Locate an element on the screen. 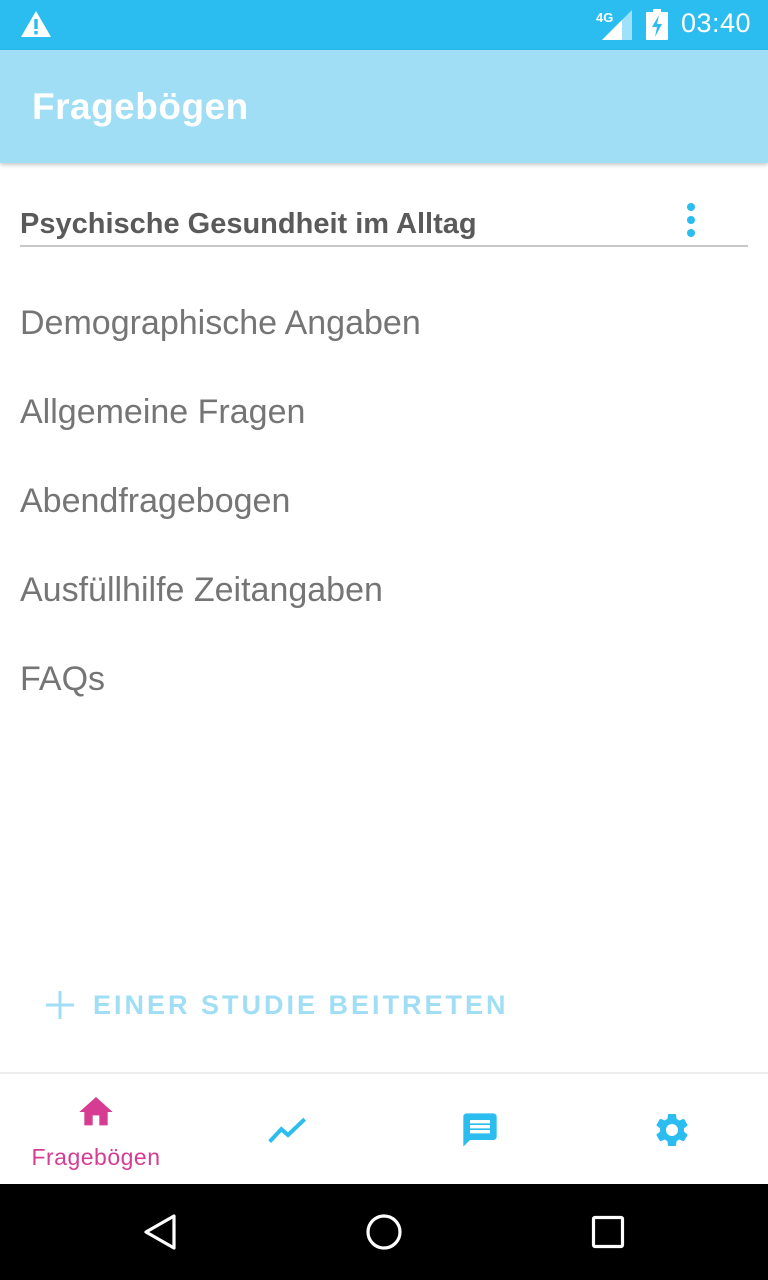 The image size is (768, 1280). join-study-label: EINER STUDIE BEITRETEN is located at coordinates (301, 1004).